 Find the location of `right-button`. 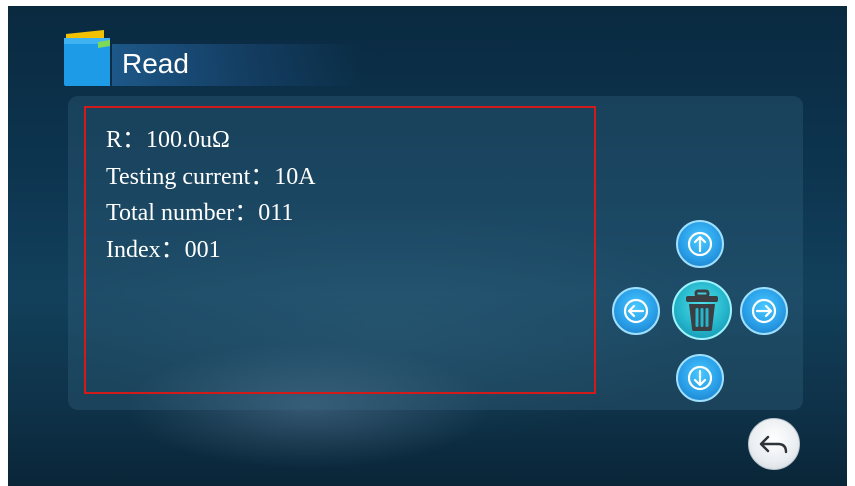

right-button is located at coordinates (764, 311).